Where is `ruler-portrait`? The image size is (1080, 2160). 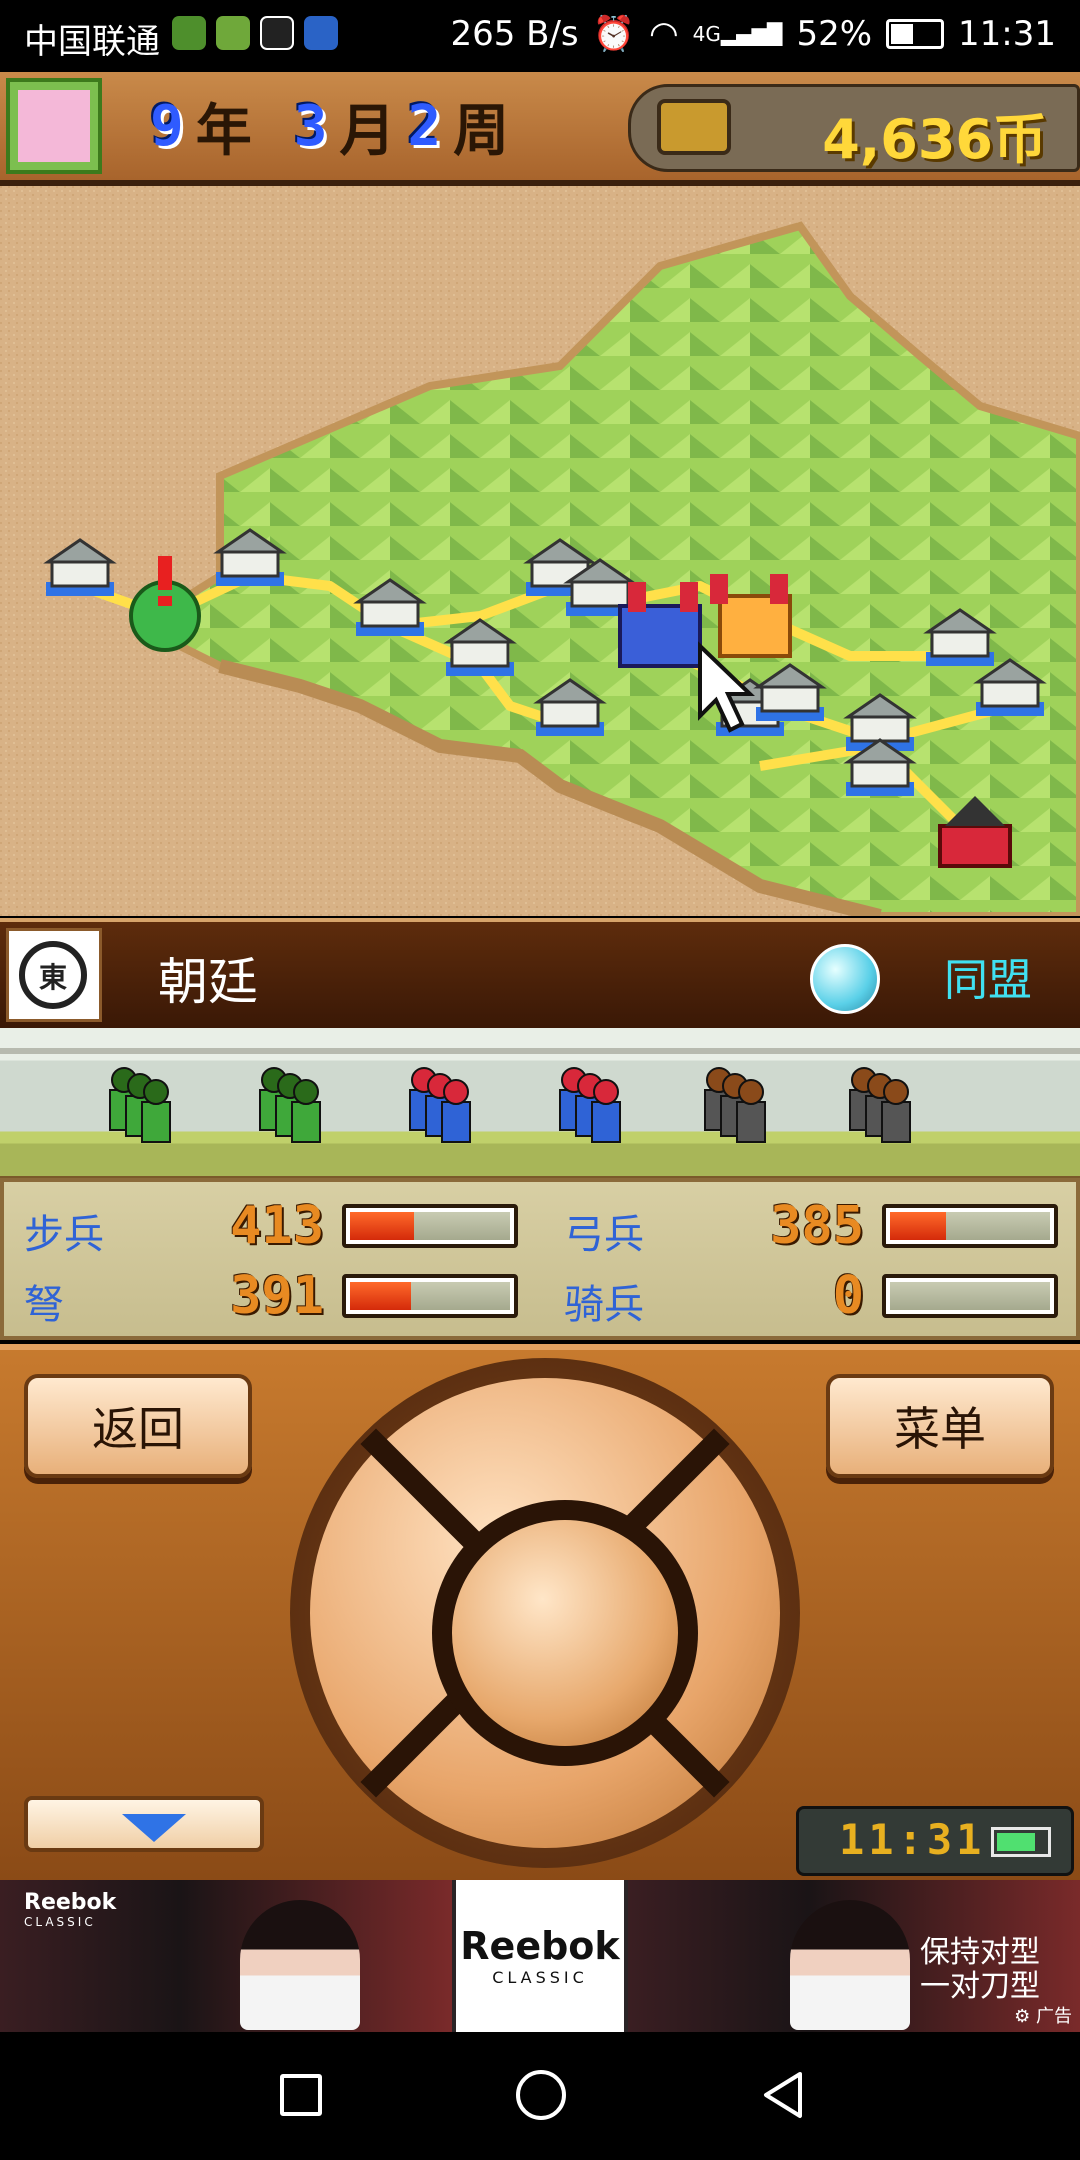
ruler-portrait is located at coordinates (54, 126).